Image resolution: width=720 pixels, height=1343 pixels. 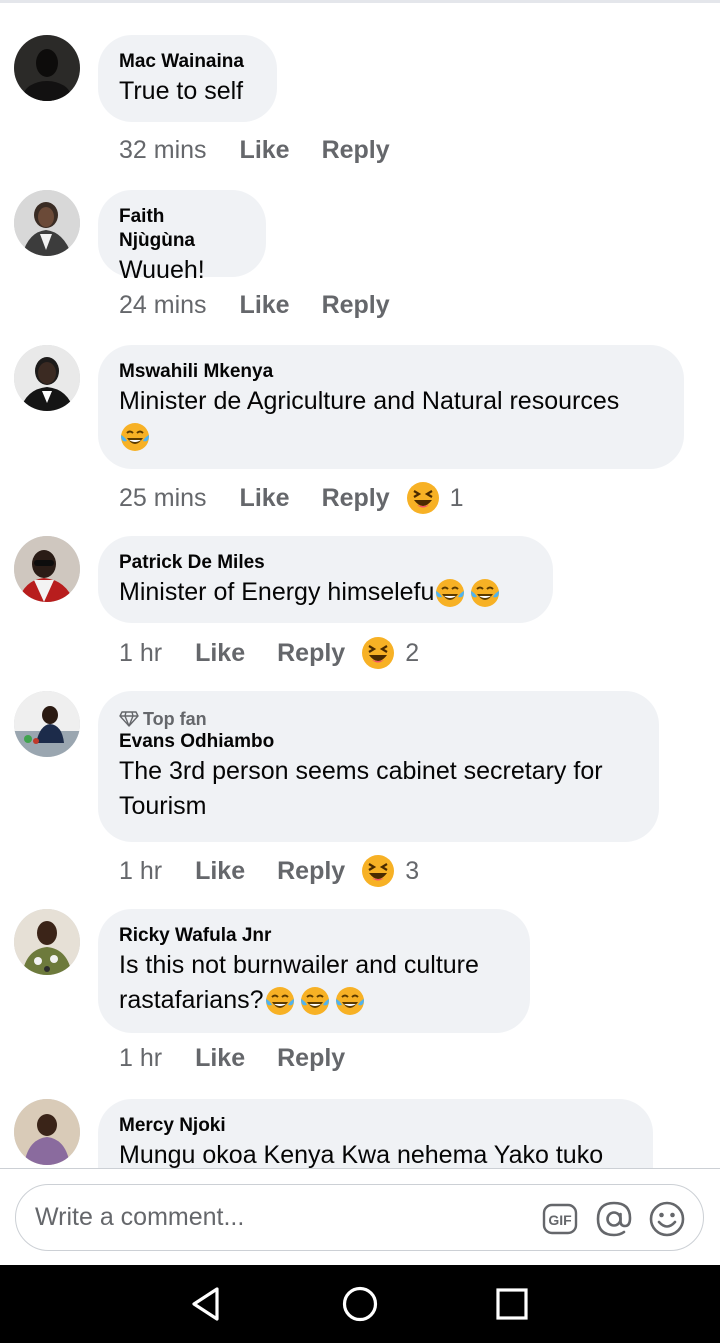 I want to click on top-fan-label: Top fan, so click(x=175, y=719).